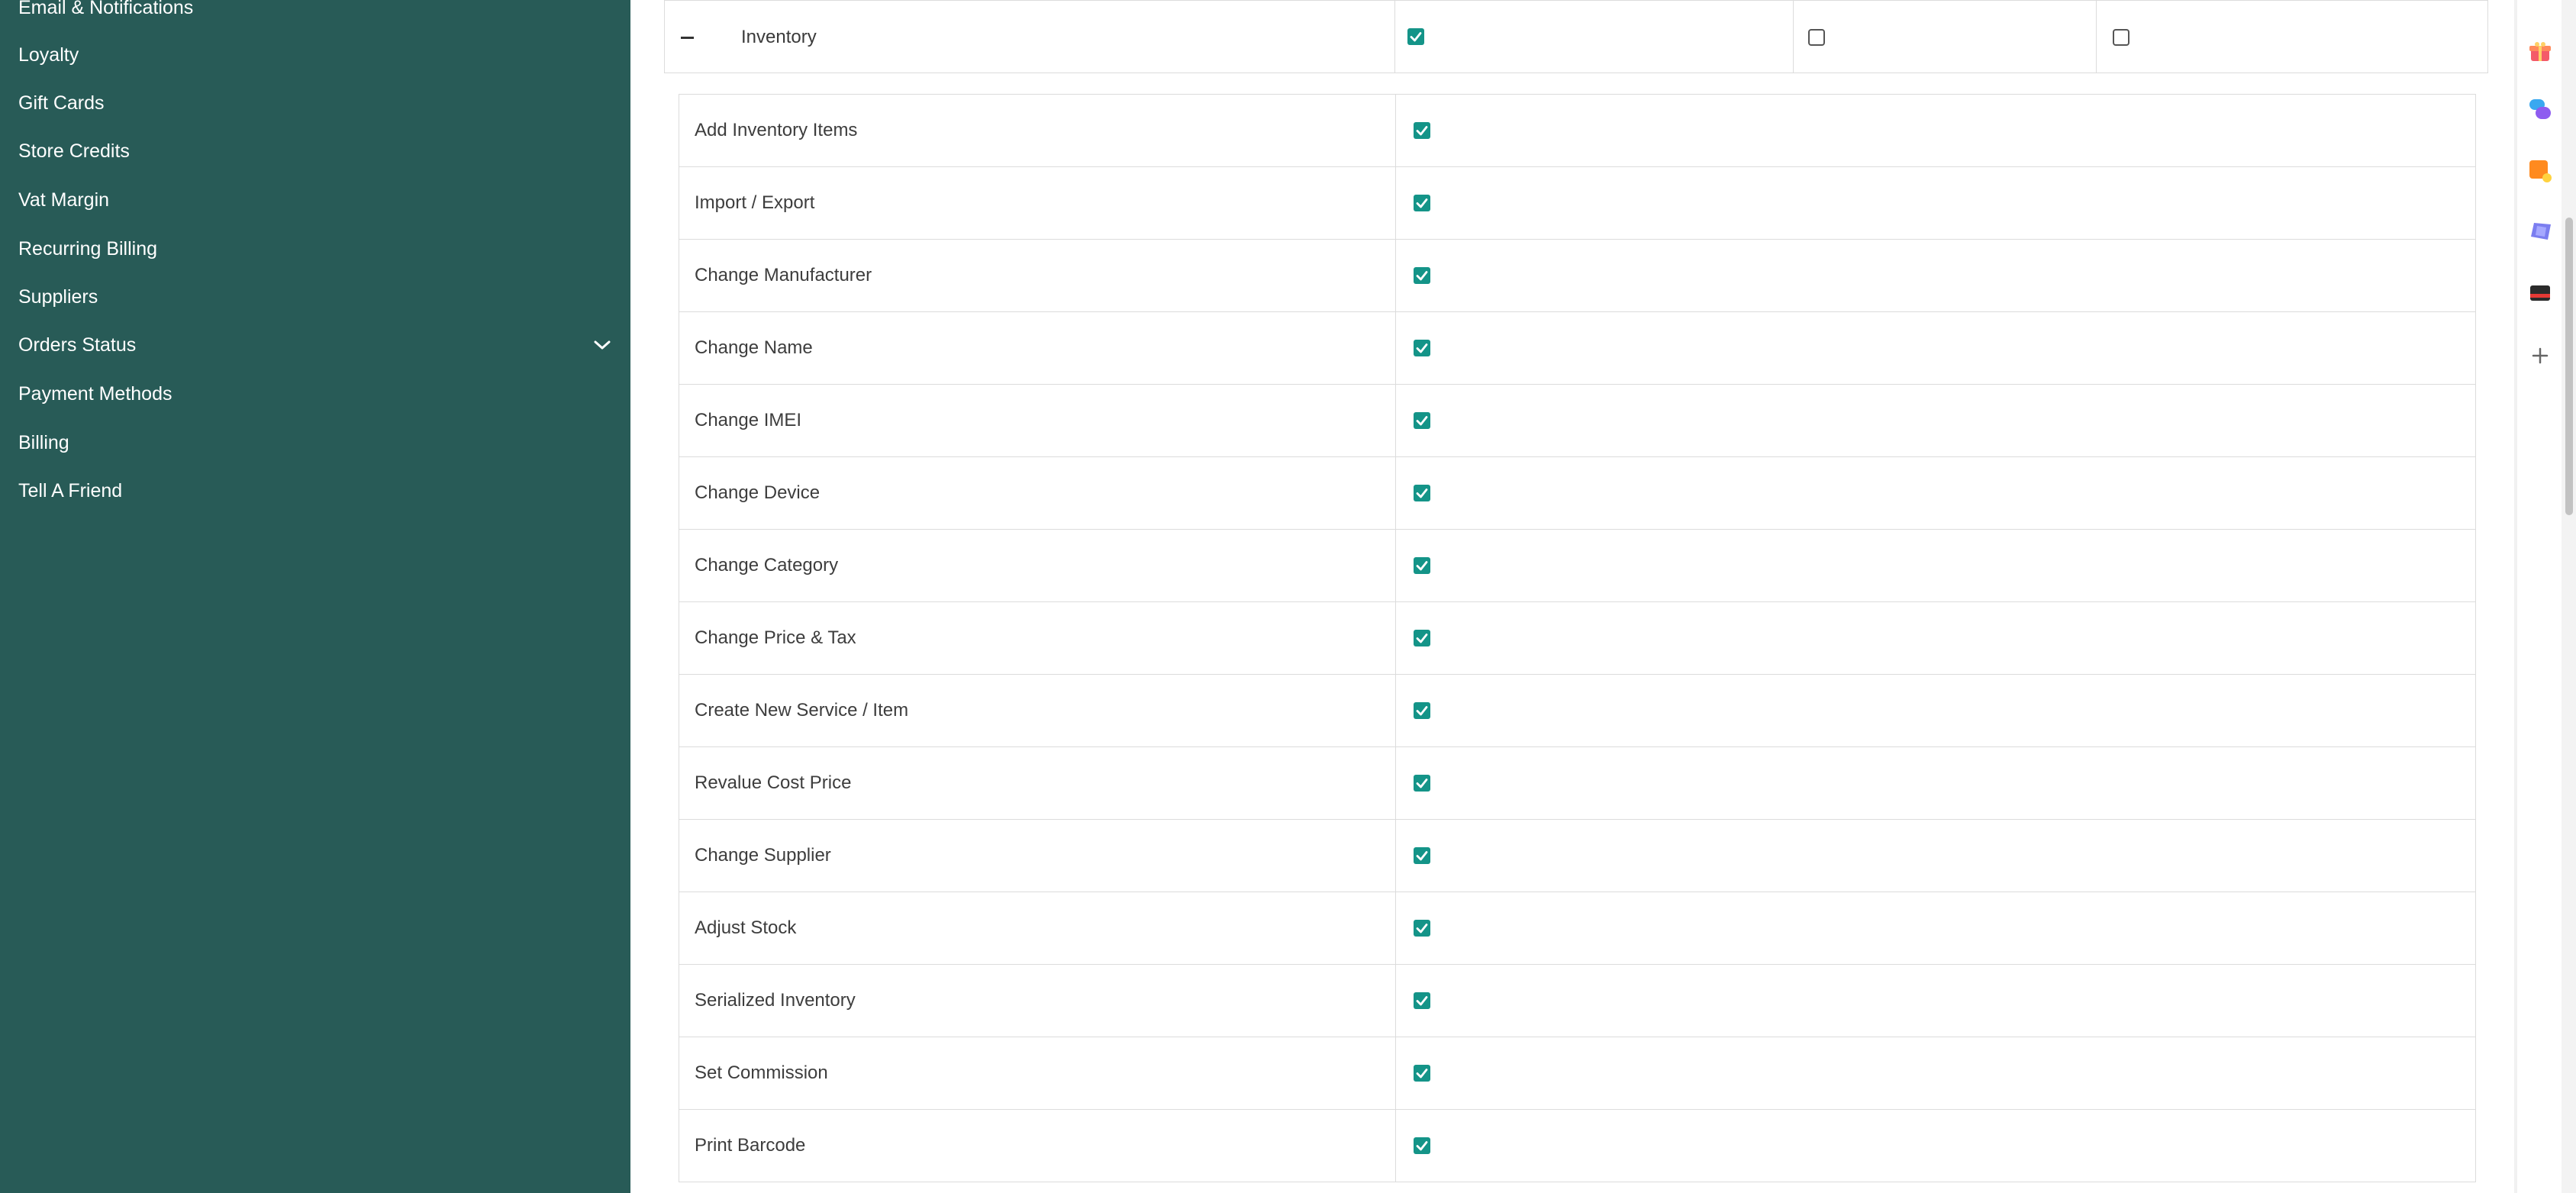 The width and height of the screenshot is (2576, 1193). What do you see at coordinates (776, 130) in the screenshot?
I see `permission-label: Add Inventory Items` at bounding box center [776, 130].